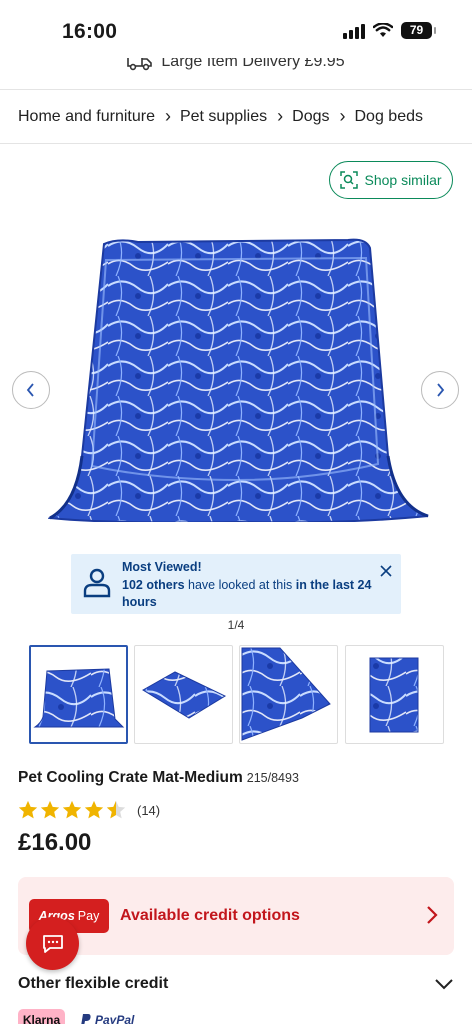 This screenshot has height=1024, width=472. I want to click on next-image-button, so click(440, 390).